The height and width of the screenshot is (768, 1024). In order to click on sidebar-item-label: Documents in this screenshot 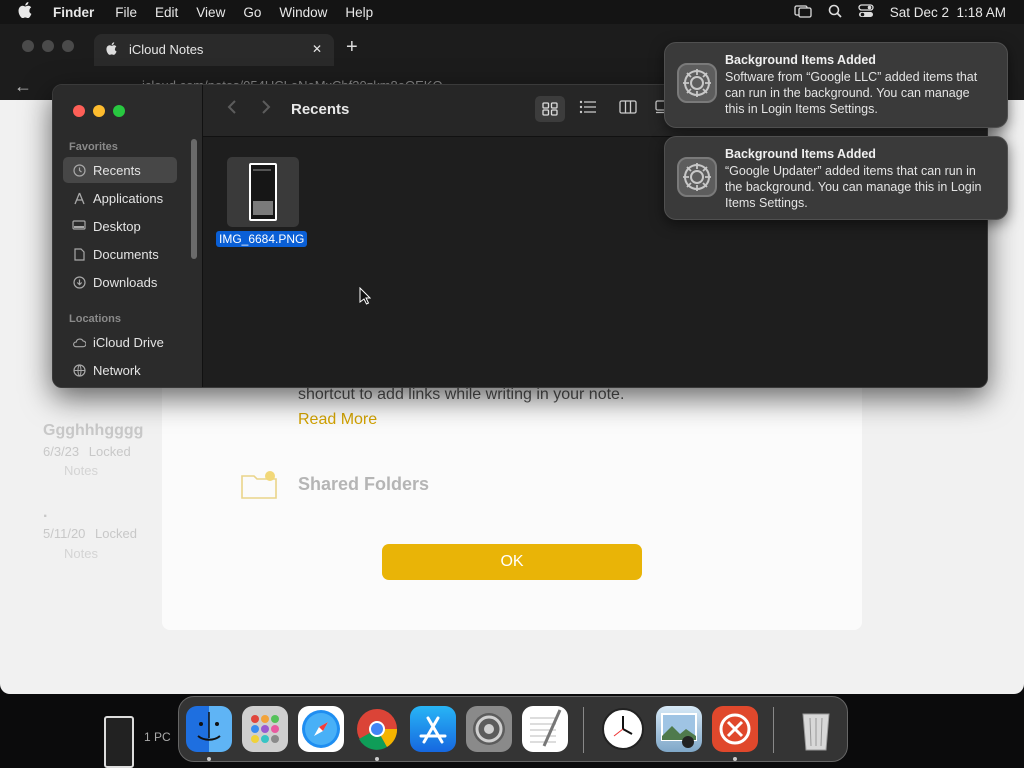, I will do `click(126, 254)`.